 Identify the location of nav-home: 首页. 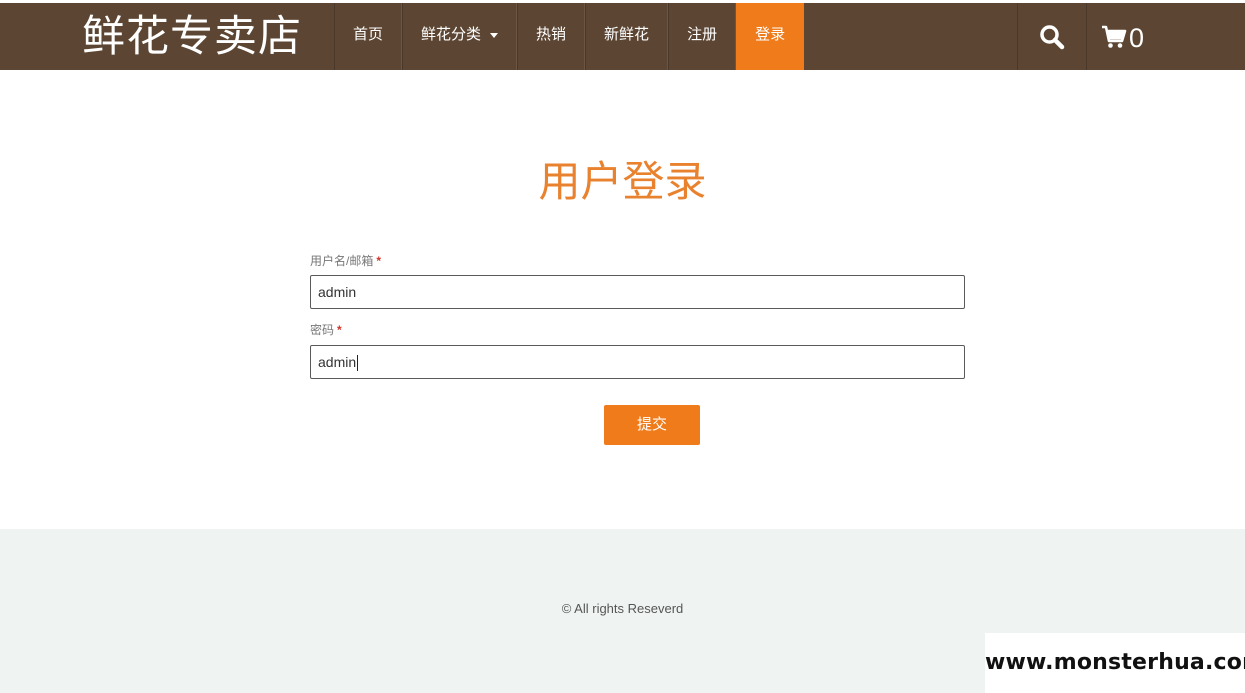
(368, 36).